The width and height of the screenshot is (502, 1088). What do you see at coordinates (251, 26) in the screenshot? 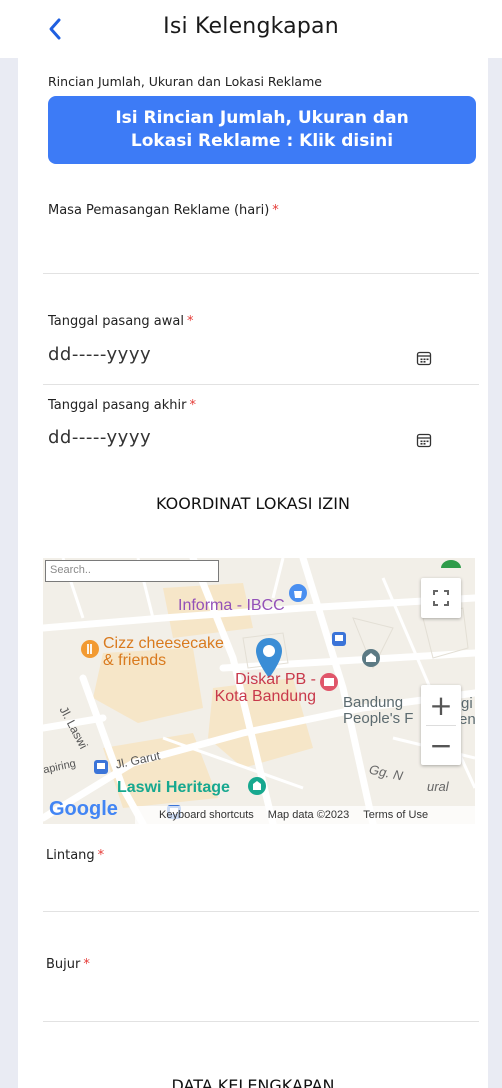
I see `page-title: Isi Kelengkapan` at bounding box center [251, 26].